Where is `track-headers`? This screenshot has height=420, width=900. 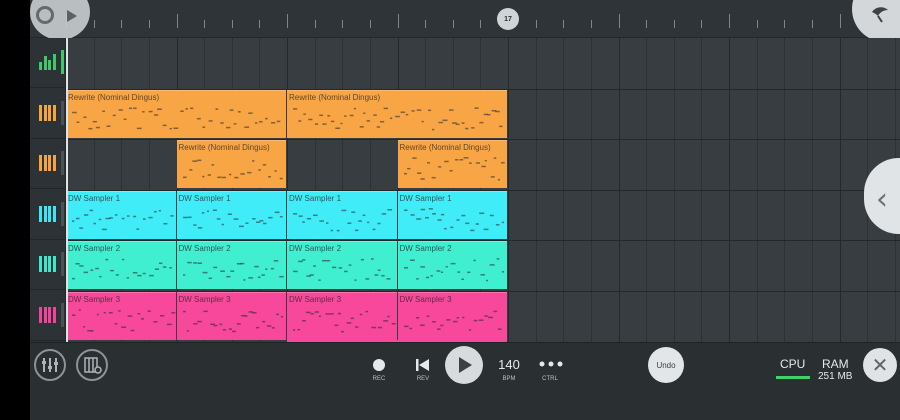 track-headers is located at coordinates (48, 190).